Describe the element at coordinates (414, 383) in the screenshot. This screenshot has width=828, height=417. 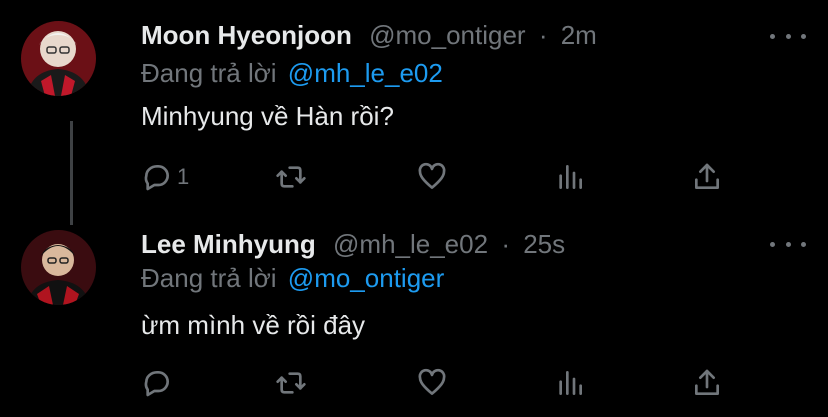
I see `tweet-actions` at that location.